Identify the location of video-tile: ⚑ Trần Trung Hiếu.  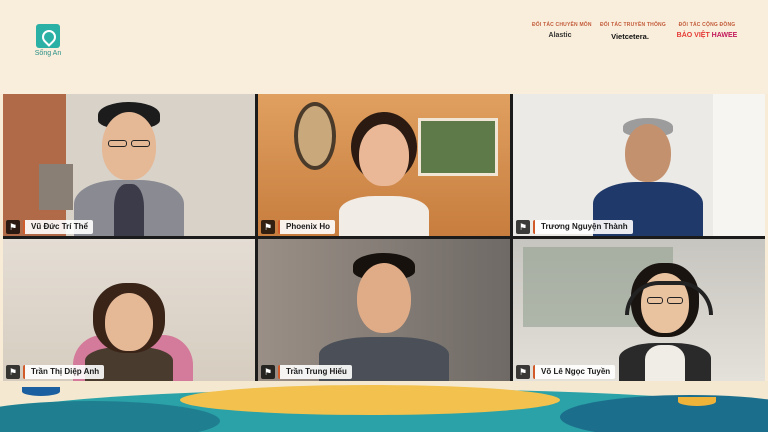
(384, 310).